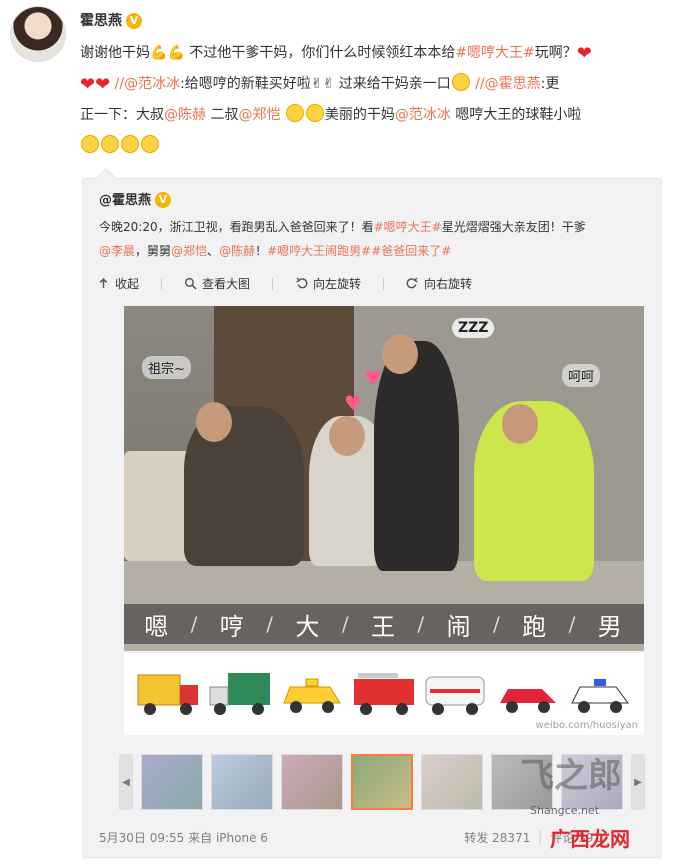 Image resolution: width=700 pixels, height=868 pixels. Describe the element at coordinates (190, 283) in the screenshot. I see `magnifier-icon` at that location.